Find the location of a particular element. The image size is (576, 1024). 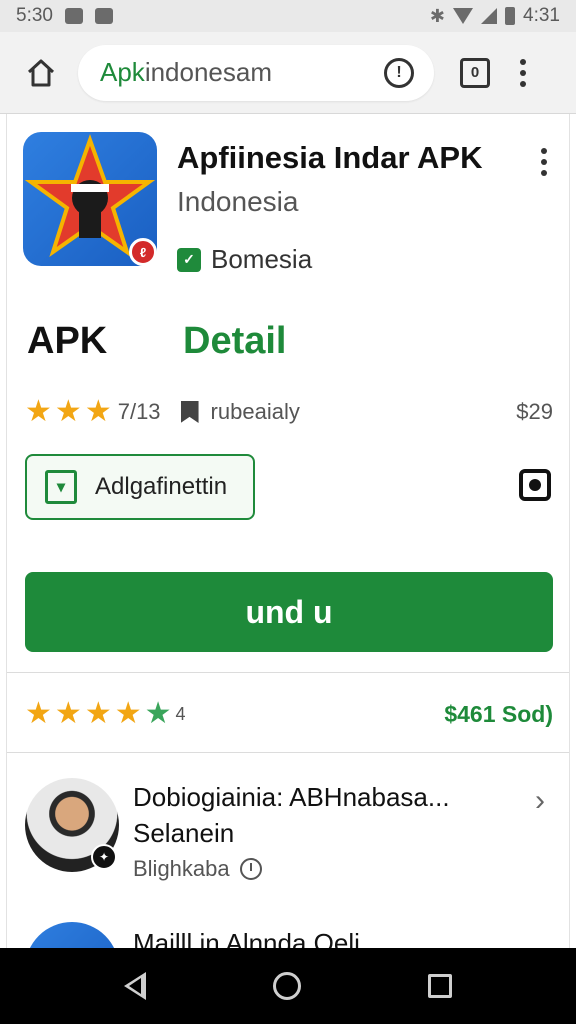

app-badge-text: ℓ is located at coordinates (143, 252).